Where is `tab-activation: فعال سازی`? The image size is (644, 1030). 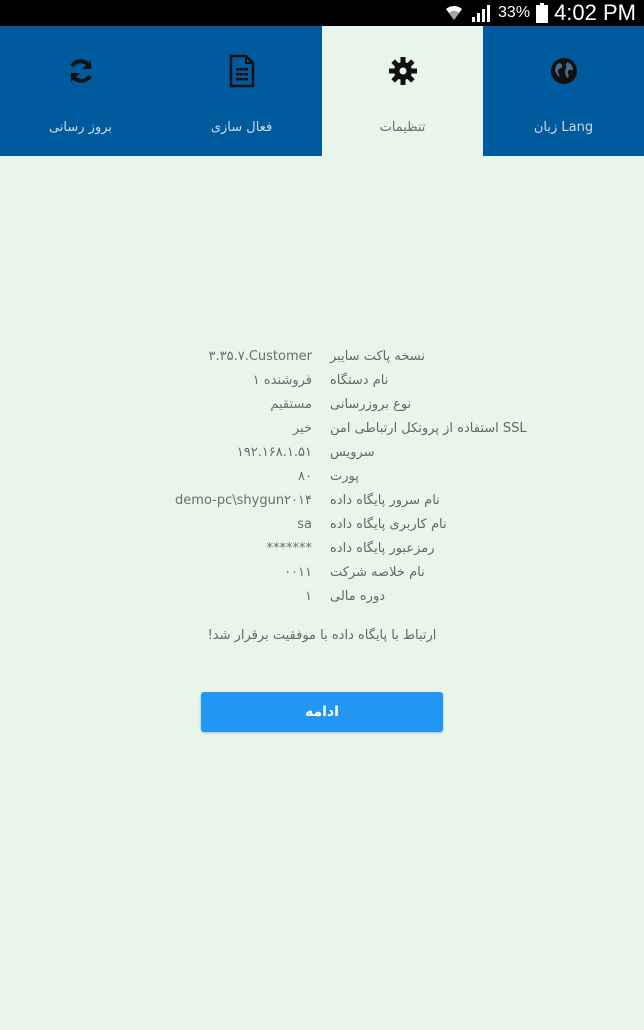
tab-activation: فعال سازی is located at coordinates (241, 91).